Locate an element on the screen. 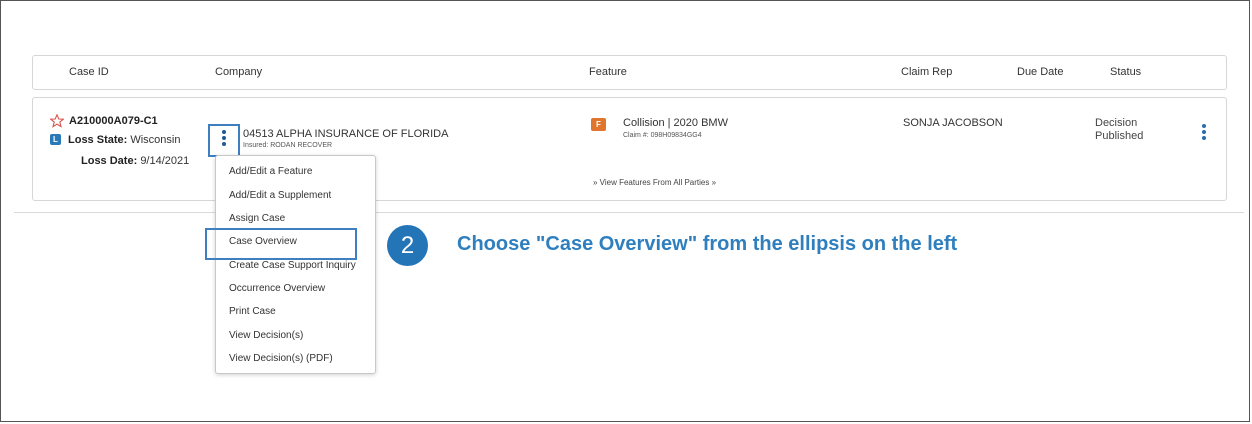 The height and width of the screenshot is (424, 1252). loss-state: Loss State: Wisconsin is located at coordinates (124, 140).